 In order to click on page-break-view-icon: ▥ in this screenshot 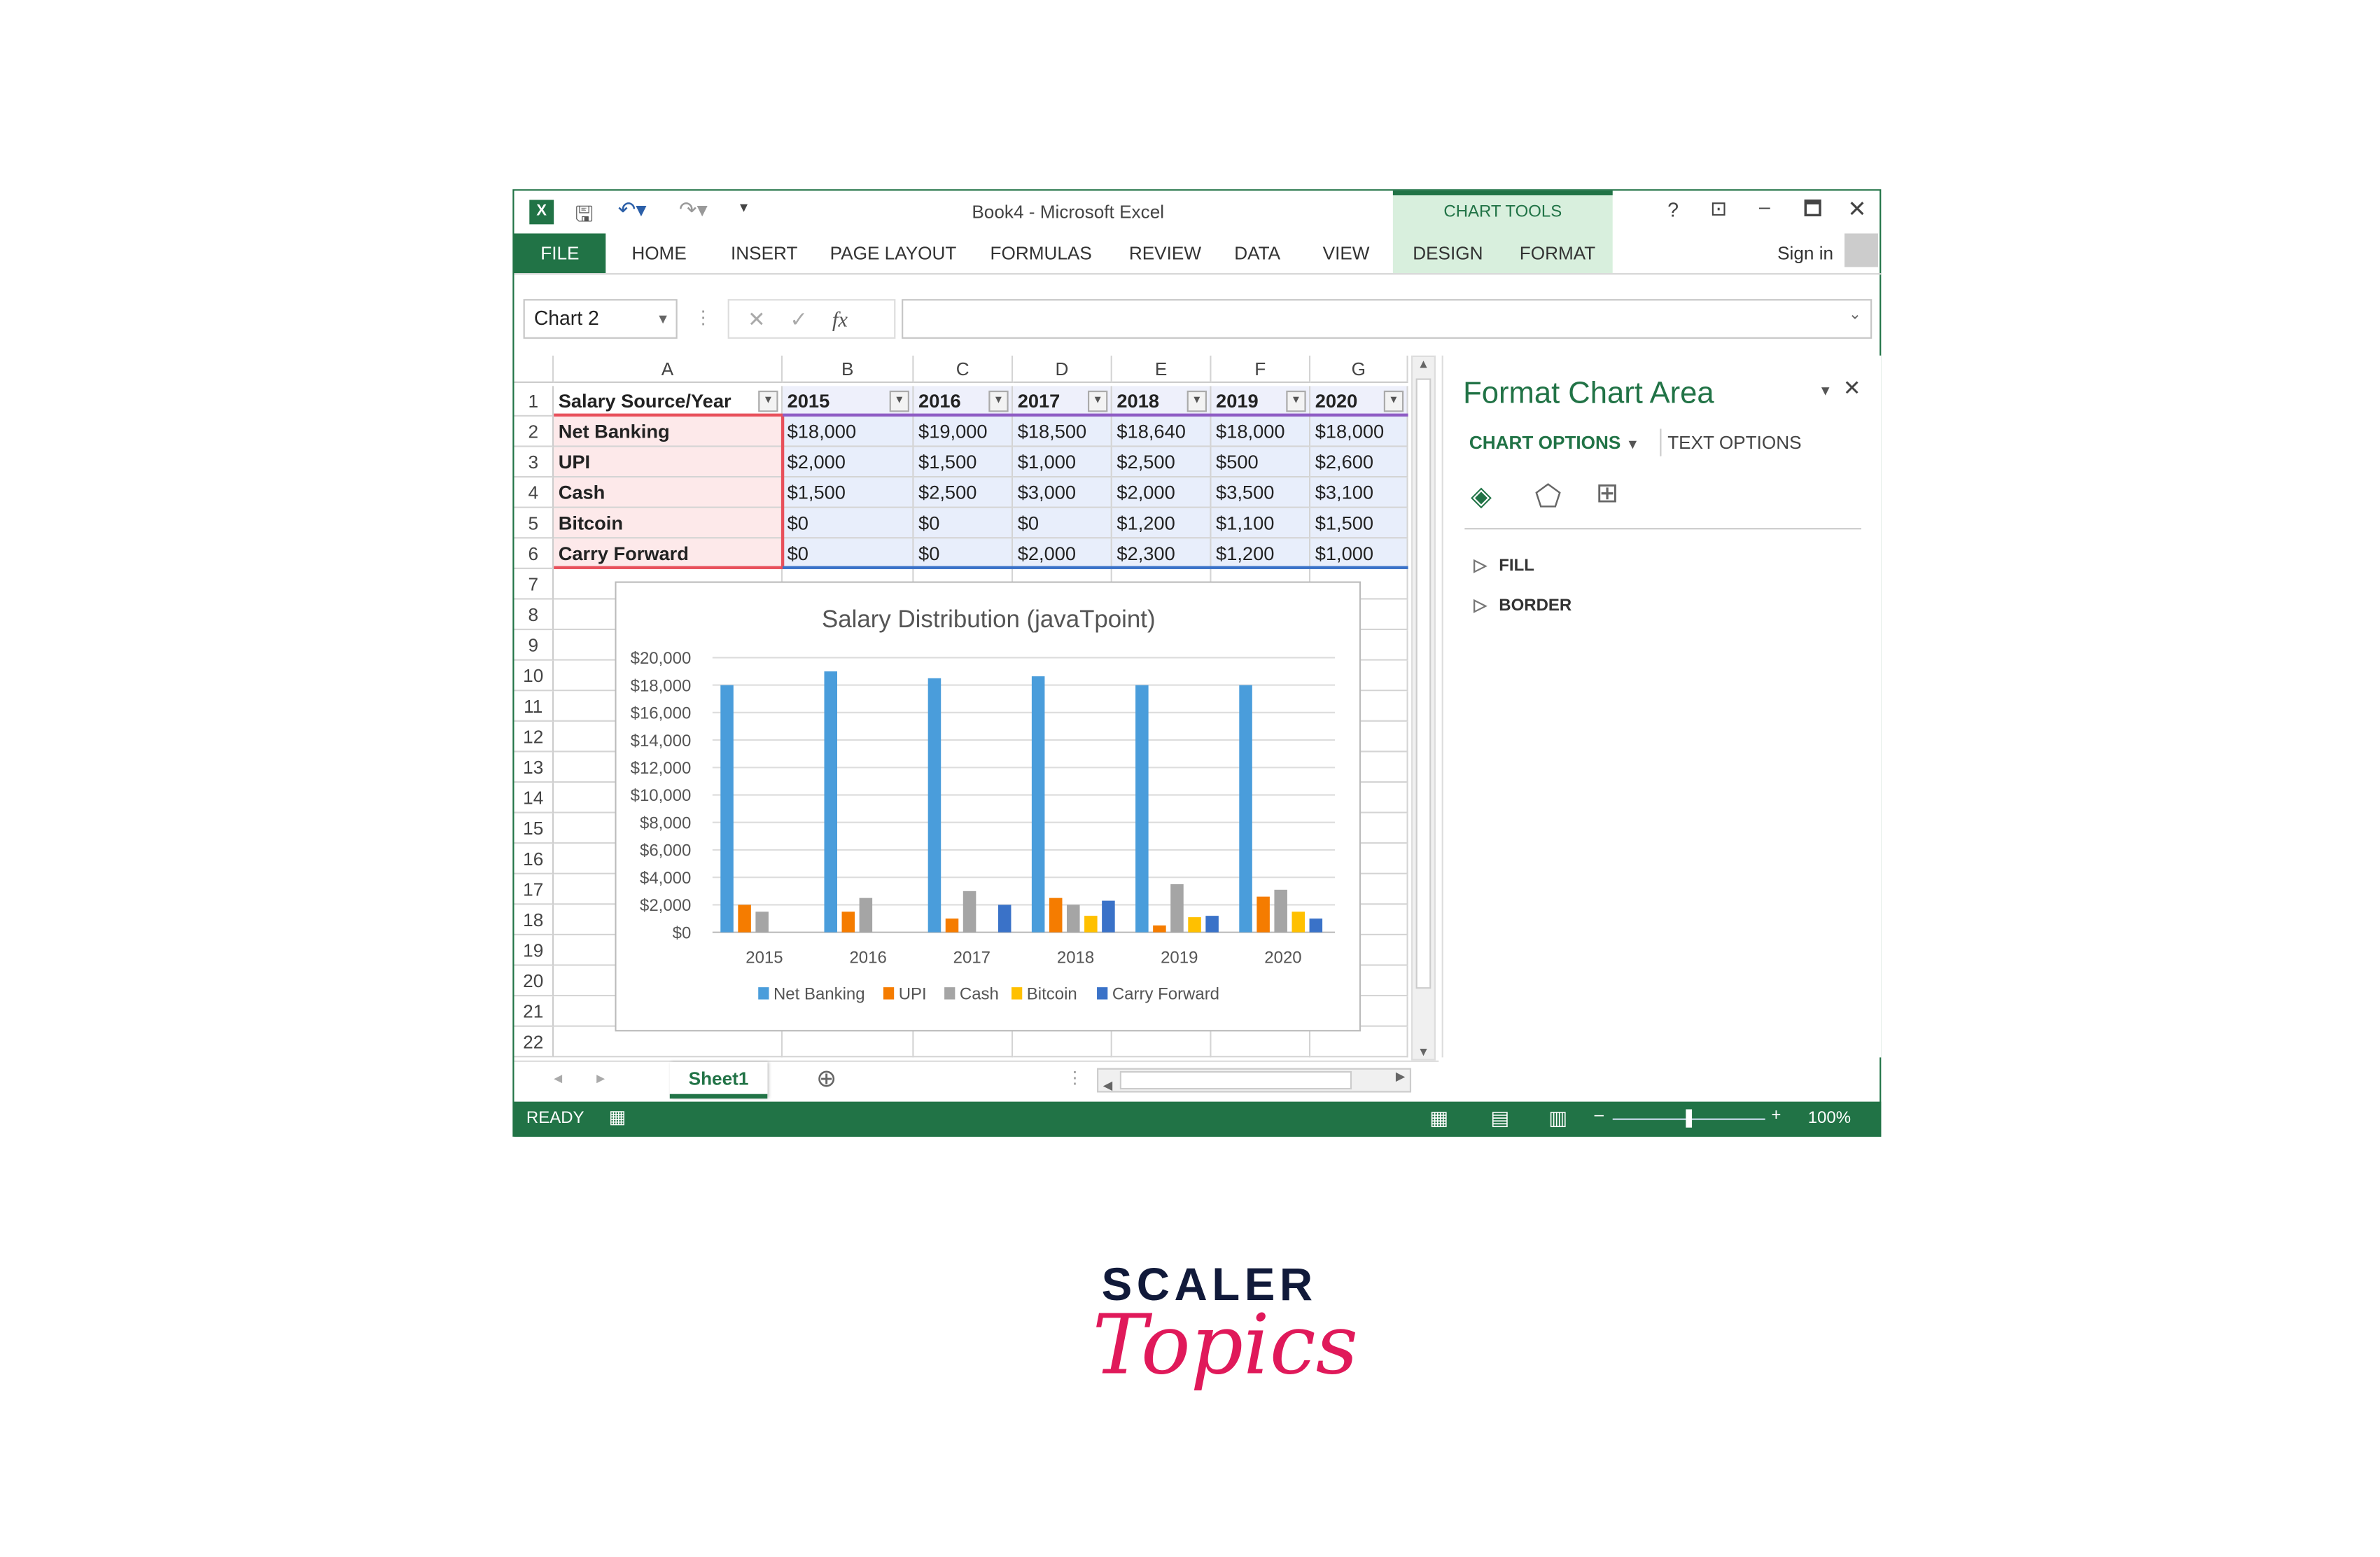, I will do `click(1557, 1118)`.